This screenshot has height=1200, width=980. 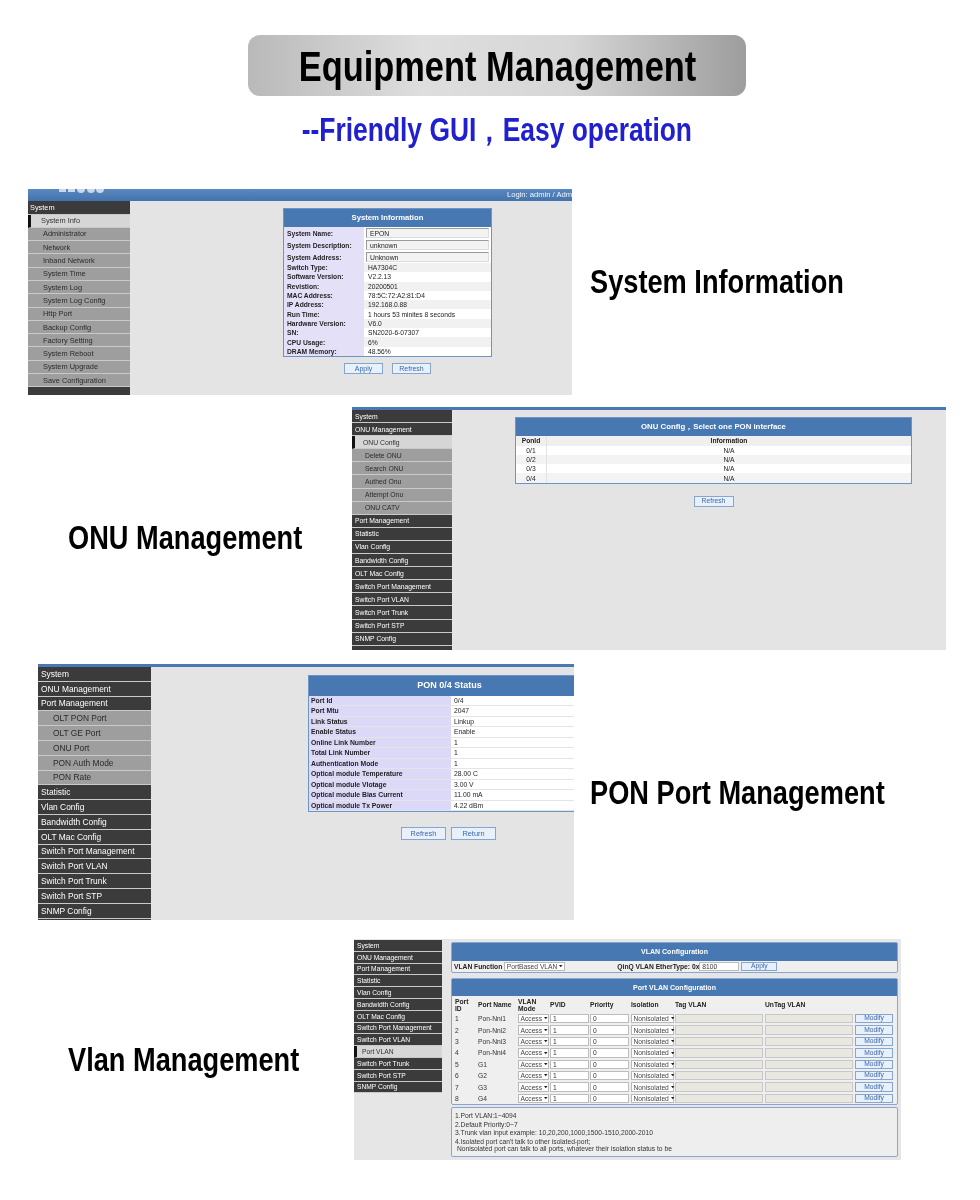 What do you see at coordinates (94, 881) in the screenshot?
I see `sidebar-group: Switch Port Trunk` at bounding box center [94, 881].